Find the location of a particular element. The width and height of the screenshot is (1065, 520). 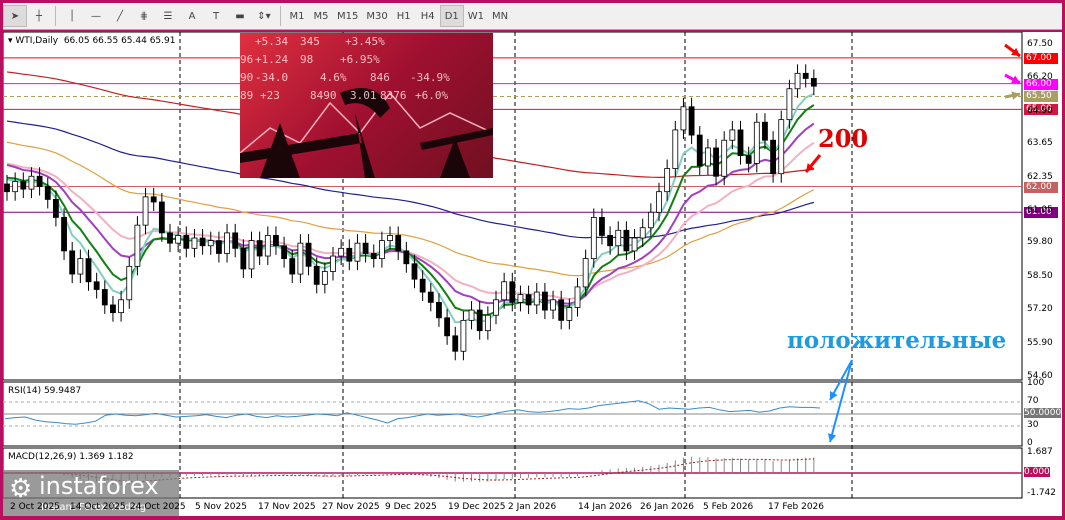

level-price-label: 65.50 is located at coordinates (1041, 97).